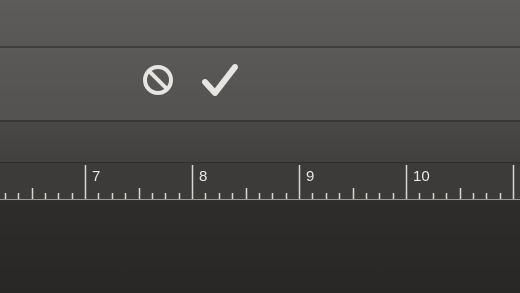 This screenshot has width=520, height=293. I want to click on ruler-graphic: 7 8 9 10, so click(259, 182).